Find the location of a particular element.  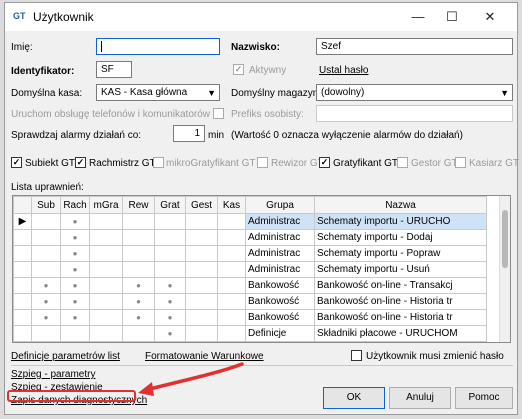

scrollbar-thumb is located at coordinates (505, 239).